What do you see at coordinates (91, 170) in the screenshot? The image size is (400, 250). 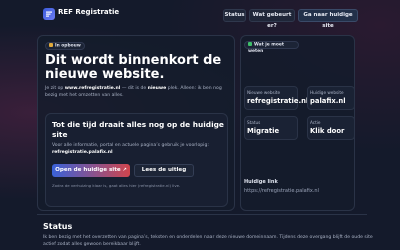 I see `open-current-site-button: Open de huidige site ↗` at bounding box center [91, 170].